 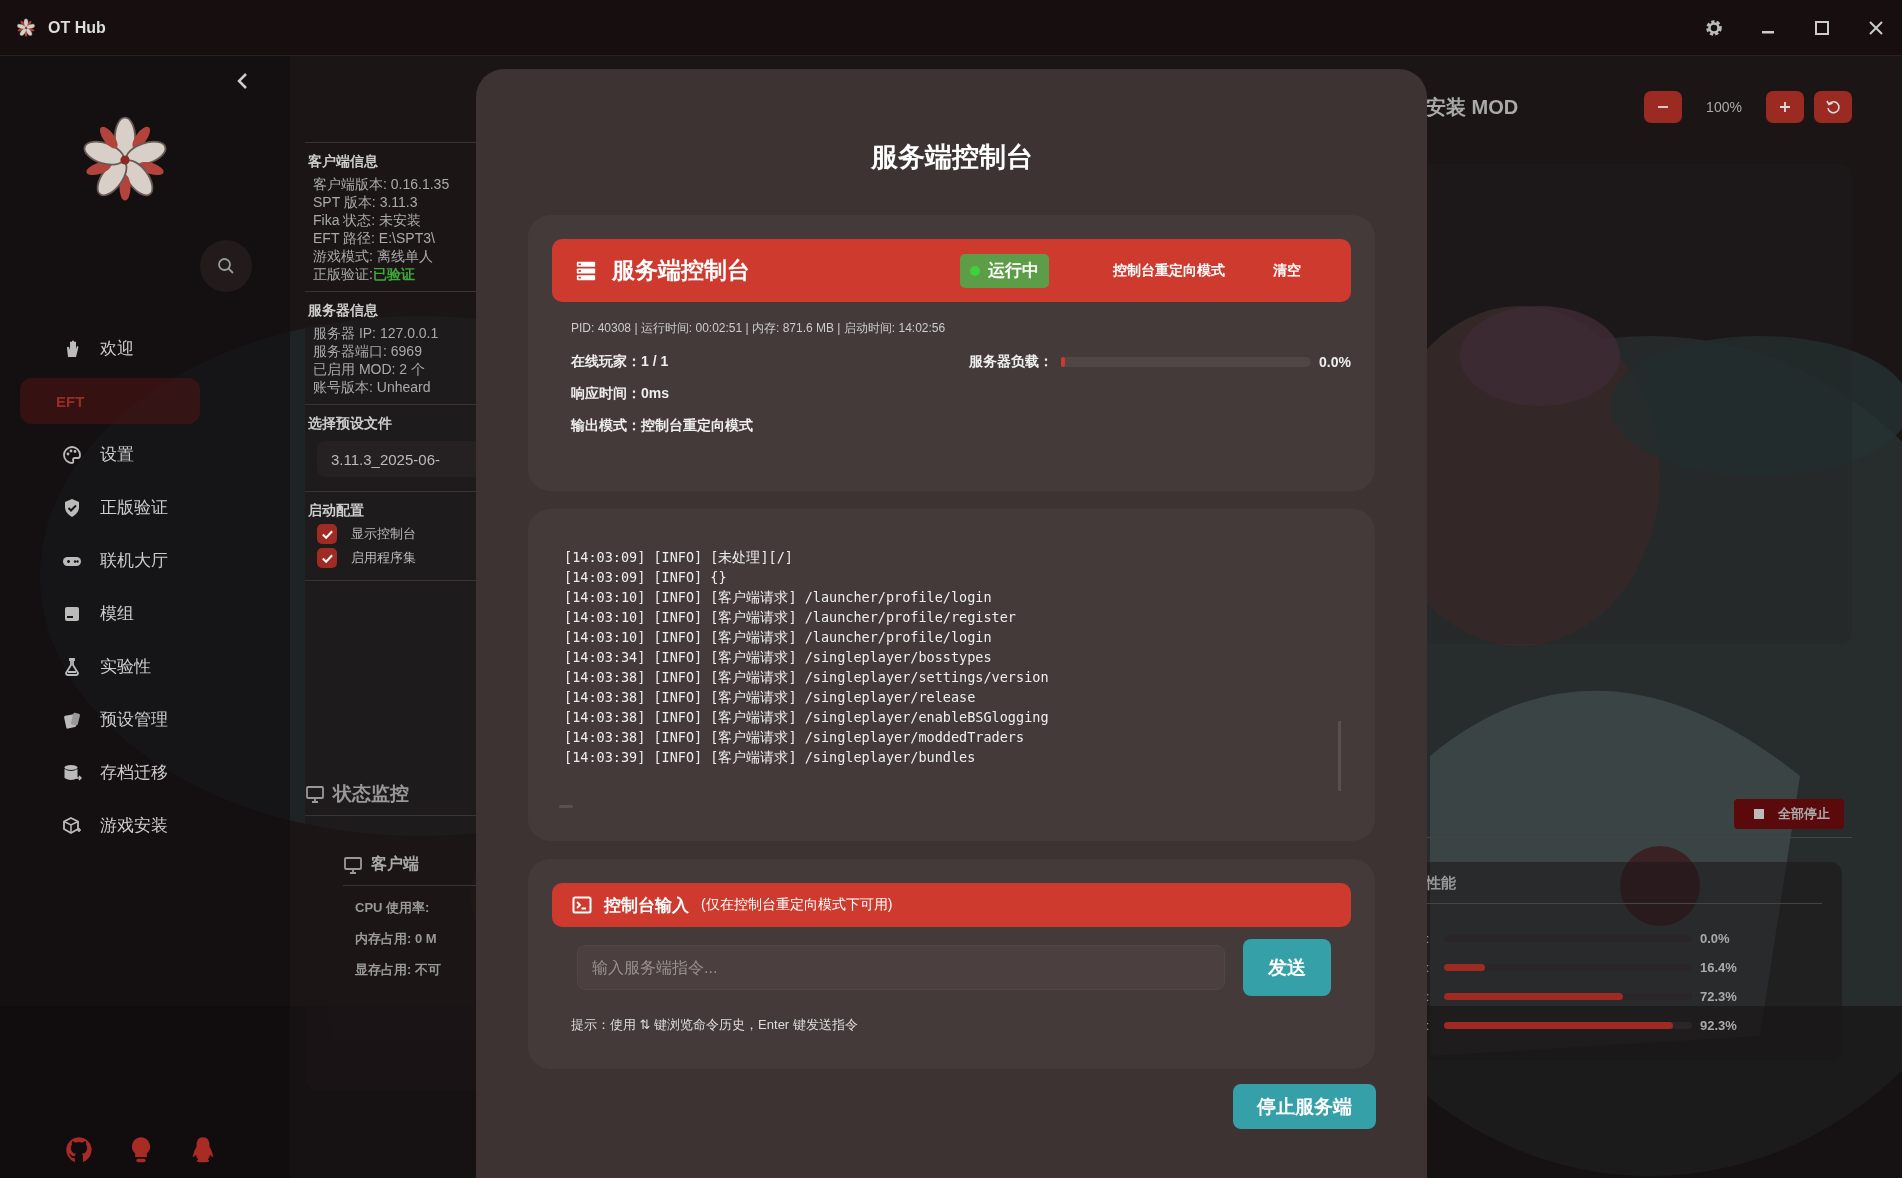 What do you see at coordinates (586, 270) in the screenshot?
I see `server-icon` at bounding box center [586, 270].